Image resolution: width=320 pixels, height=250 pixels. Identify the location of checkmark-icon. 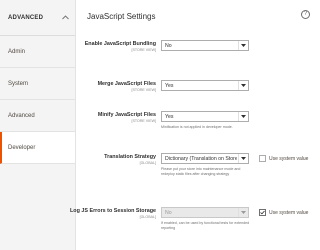
(262, 212).